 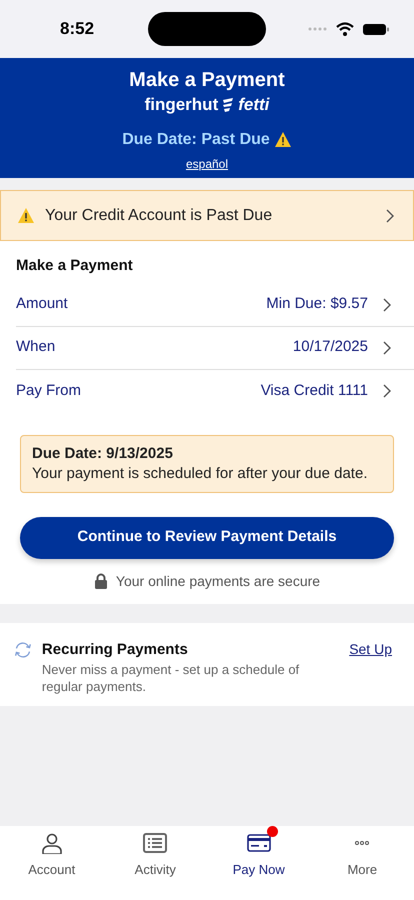 What do you see at coordinates (75, 266) in the screenshot?
I see `section-title: Make a Payment` at bounding box center [75, 266].